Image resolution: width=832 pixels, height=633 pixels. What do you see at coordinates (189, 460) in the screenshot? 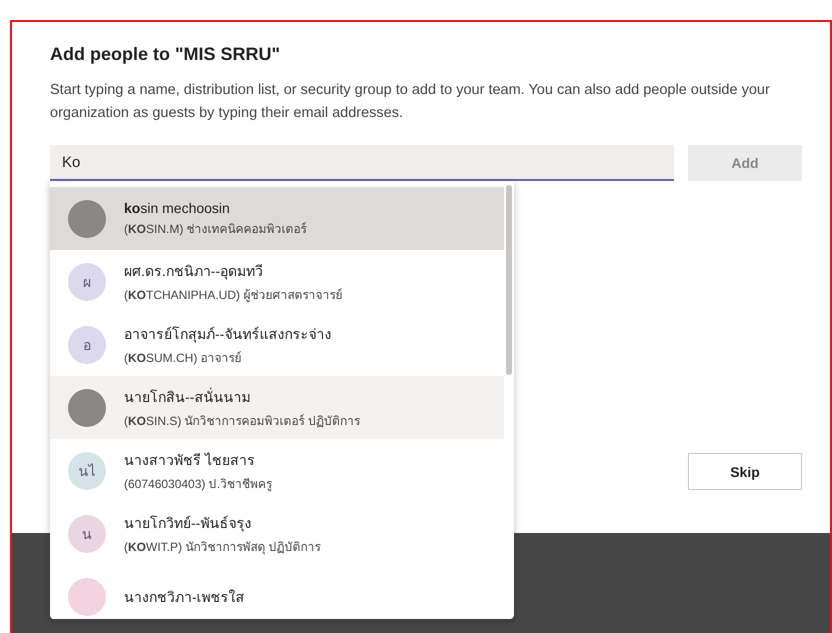
I see `person-name: นางสาวพัชรี ไชยสาร` at bounding box center [189, 460].